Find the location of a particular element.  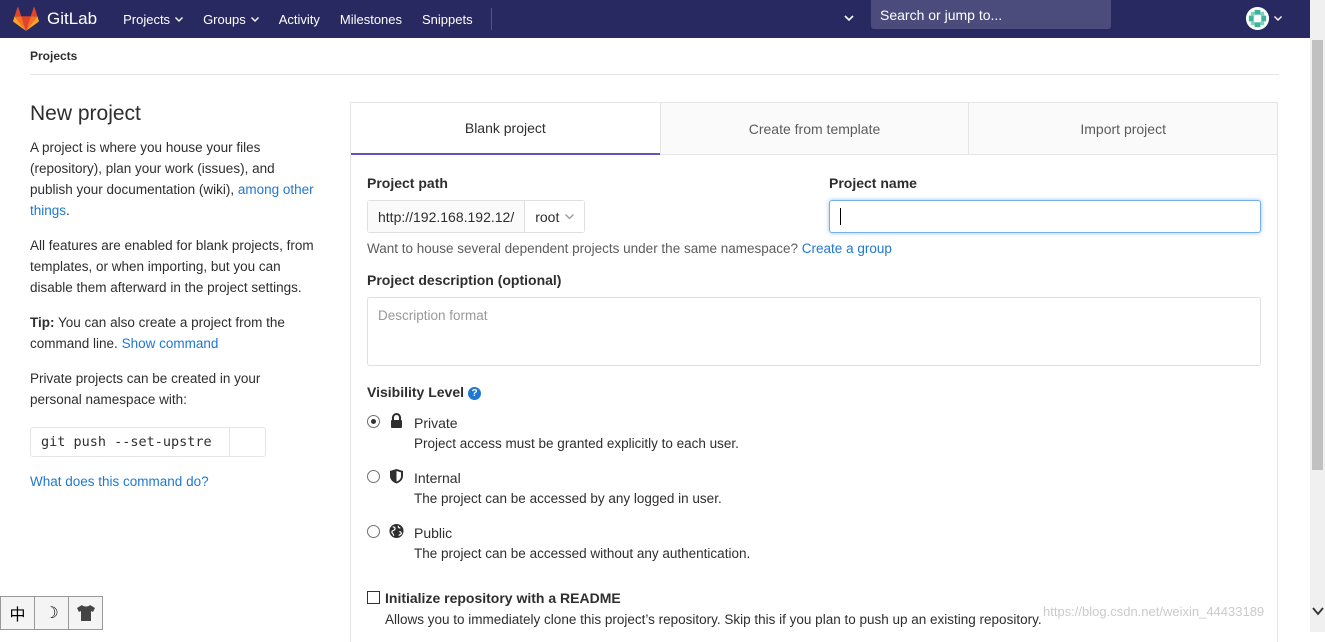

lock-icon is located at coordinates (396, 420).